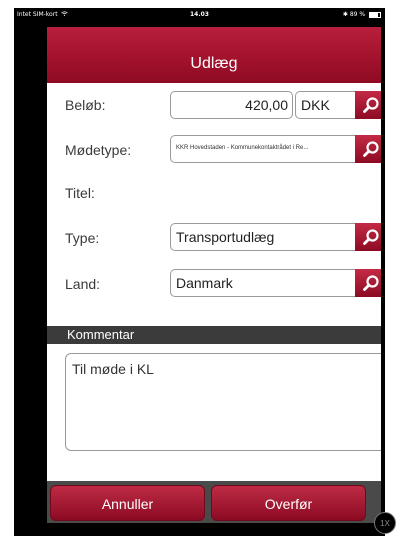 Image resolution: width=411 pixels, height=536 pixels. I want to click on amount-field: 420,00, so click(231, 105).